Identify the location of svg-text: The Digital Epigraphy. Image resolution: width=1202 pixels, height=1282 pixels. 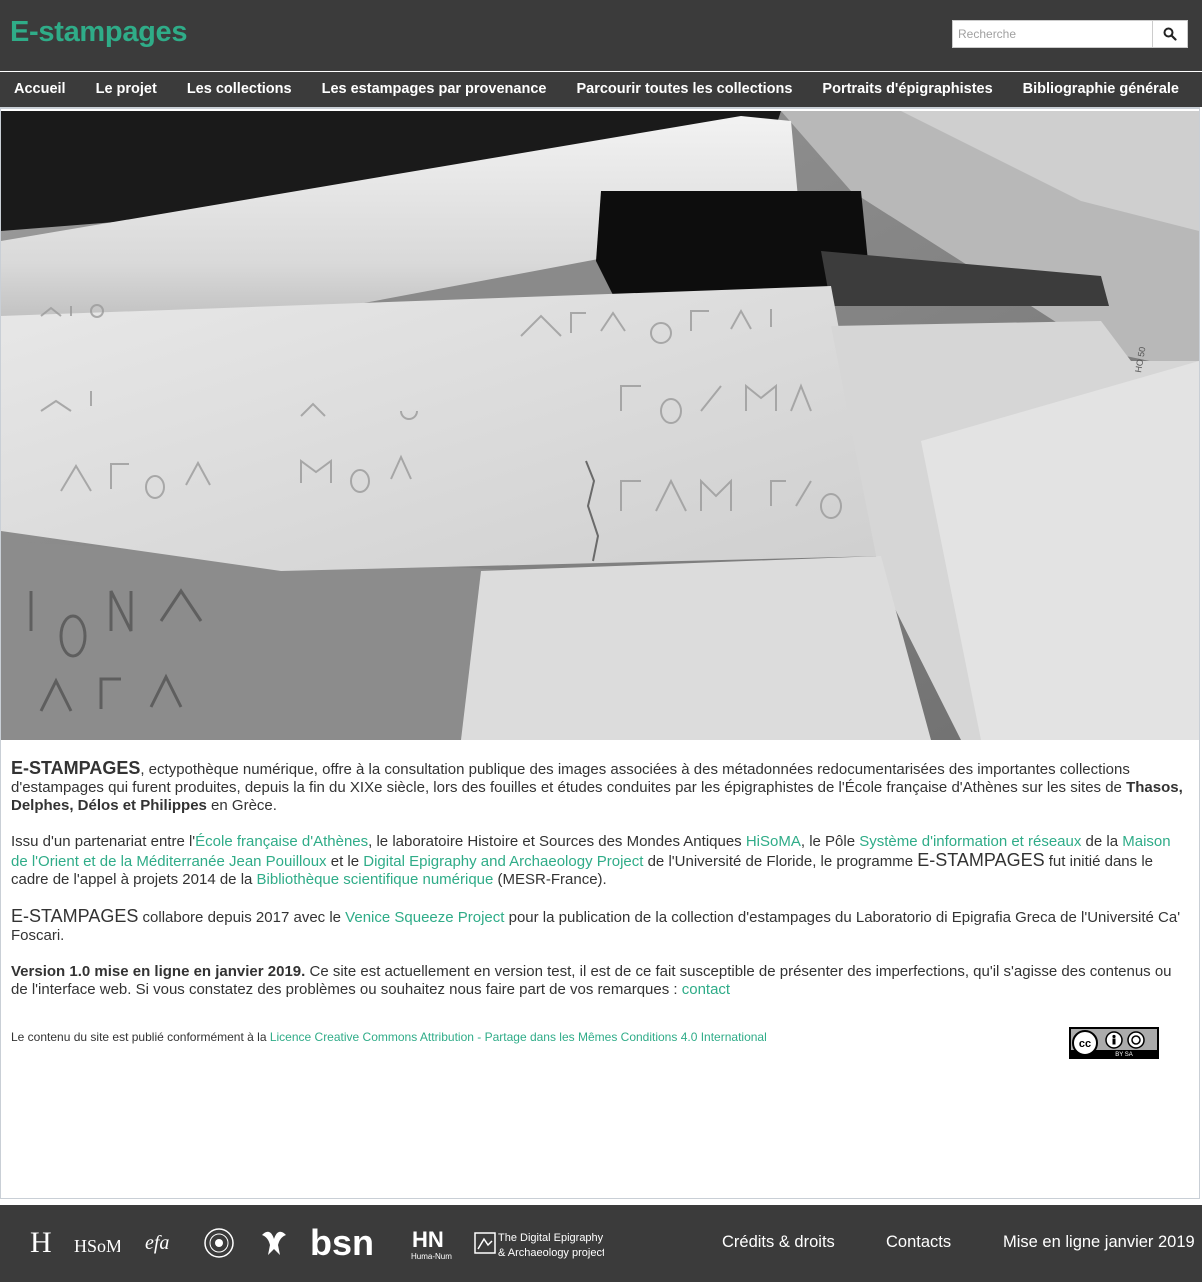
(551, 1238).